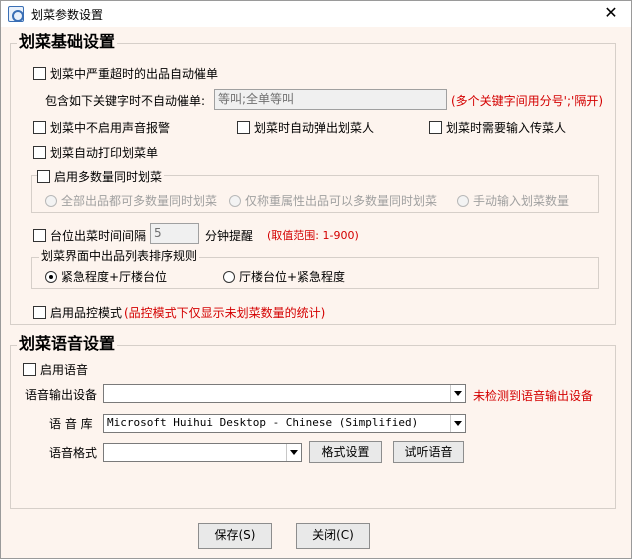 This screenshot has width=632, height=559. Describe the element at coordinates (139, 201) in the screenshot. I see `multi-qty-option-label: 全部出品都可多数量同时划菜` at that location.